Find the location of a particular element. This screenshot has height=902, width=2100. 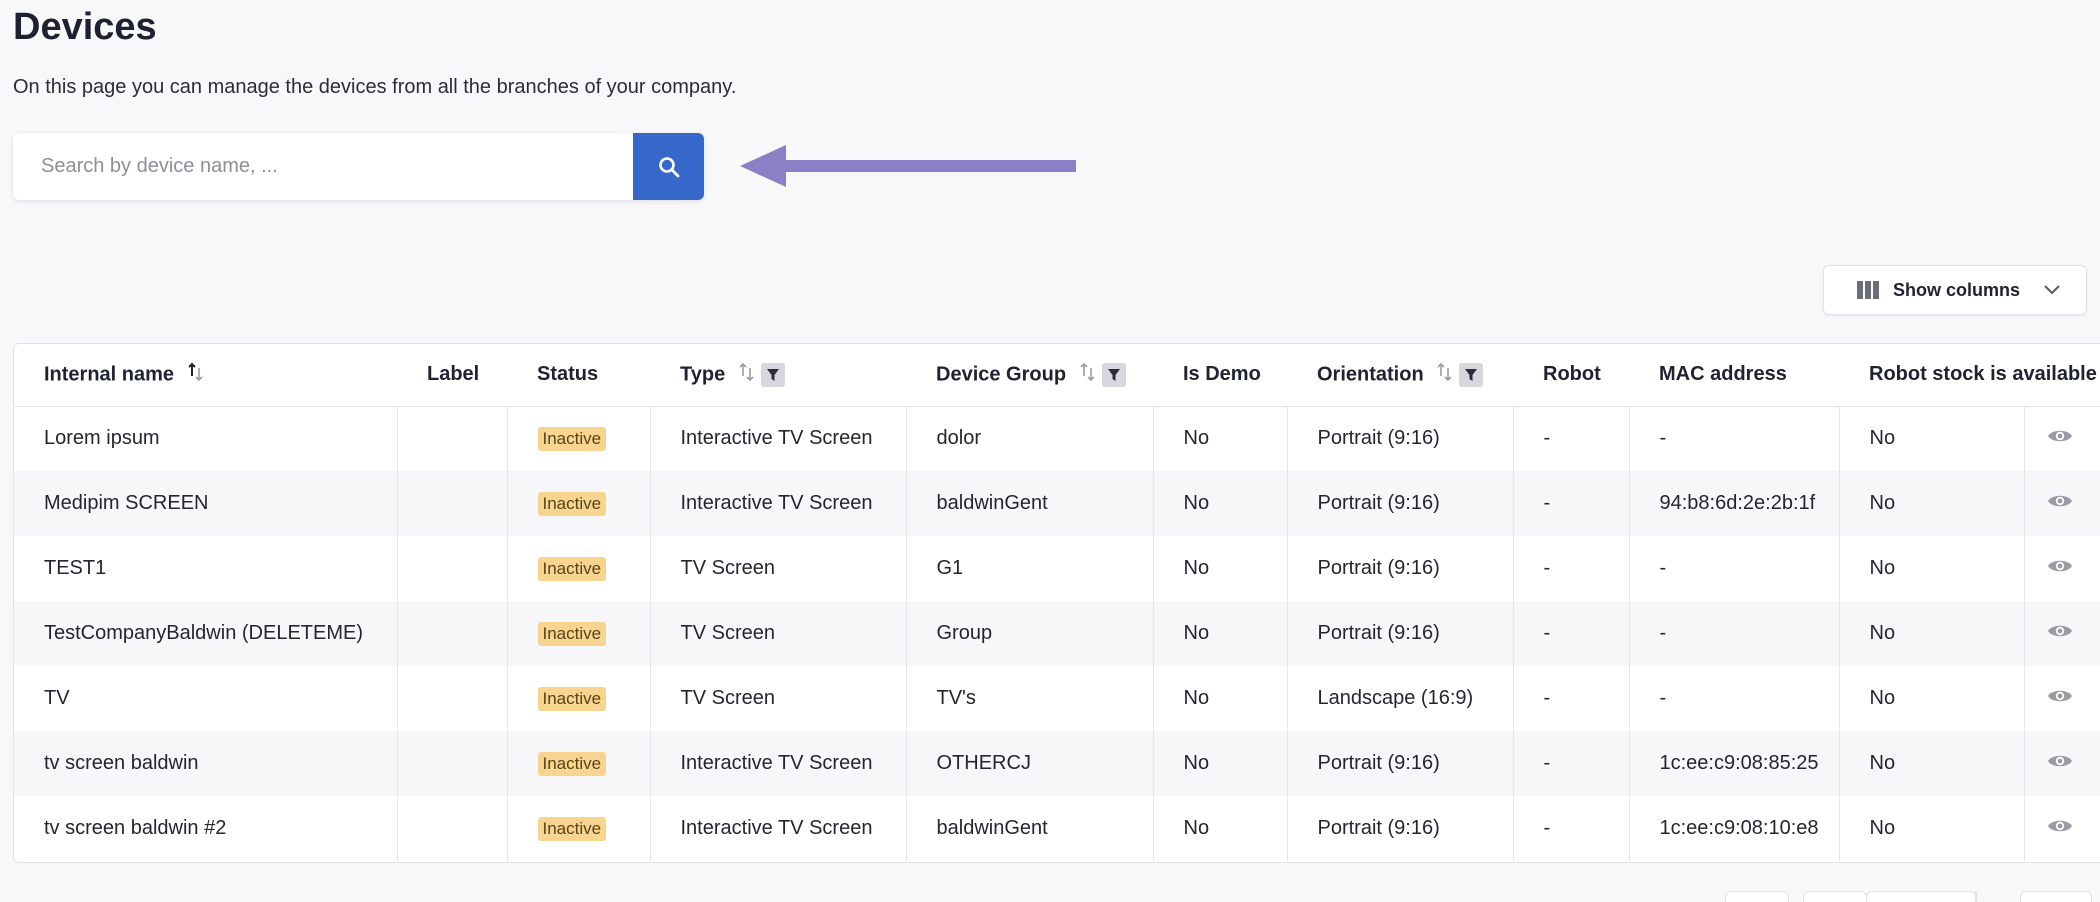

cell-device-group: Group is located at coordinates (1030, 633).